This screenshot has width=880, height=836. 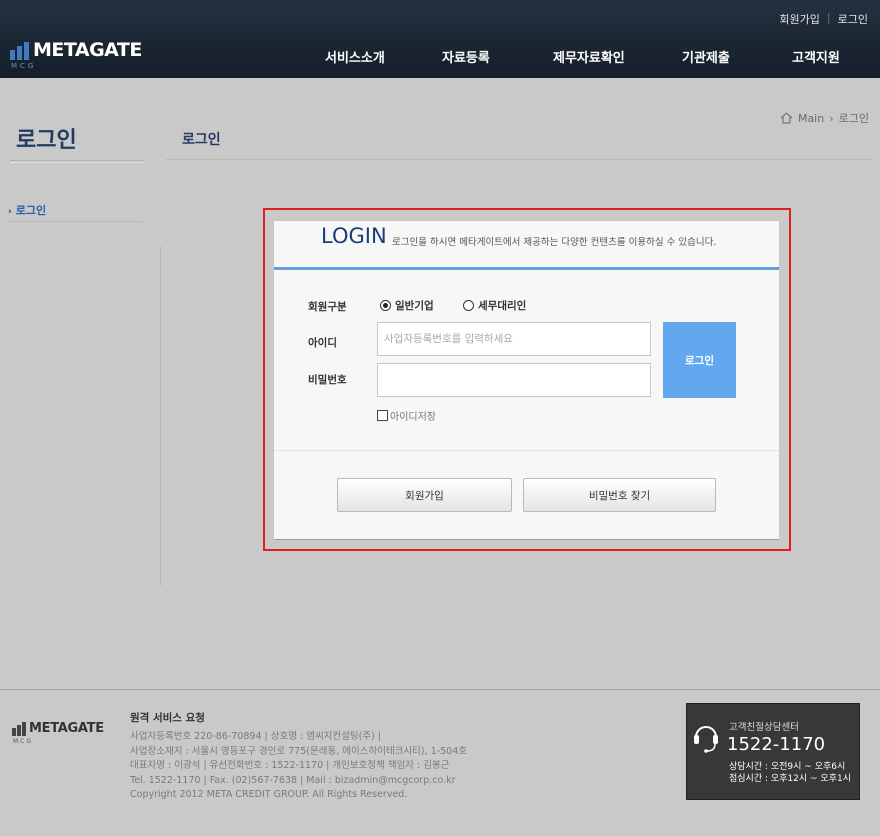 I want to click on sidebar-item-login: › 로그인, so click(x=27, y=210).